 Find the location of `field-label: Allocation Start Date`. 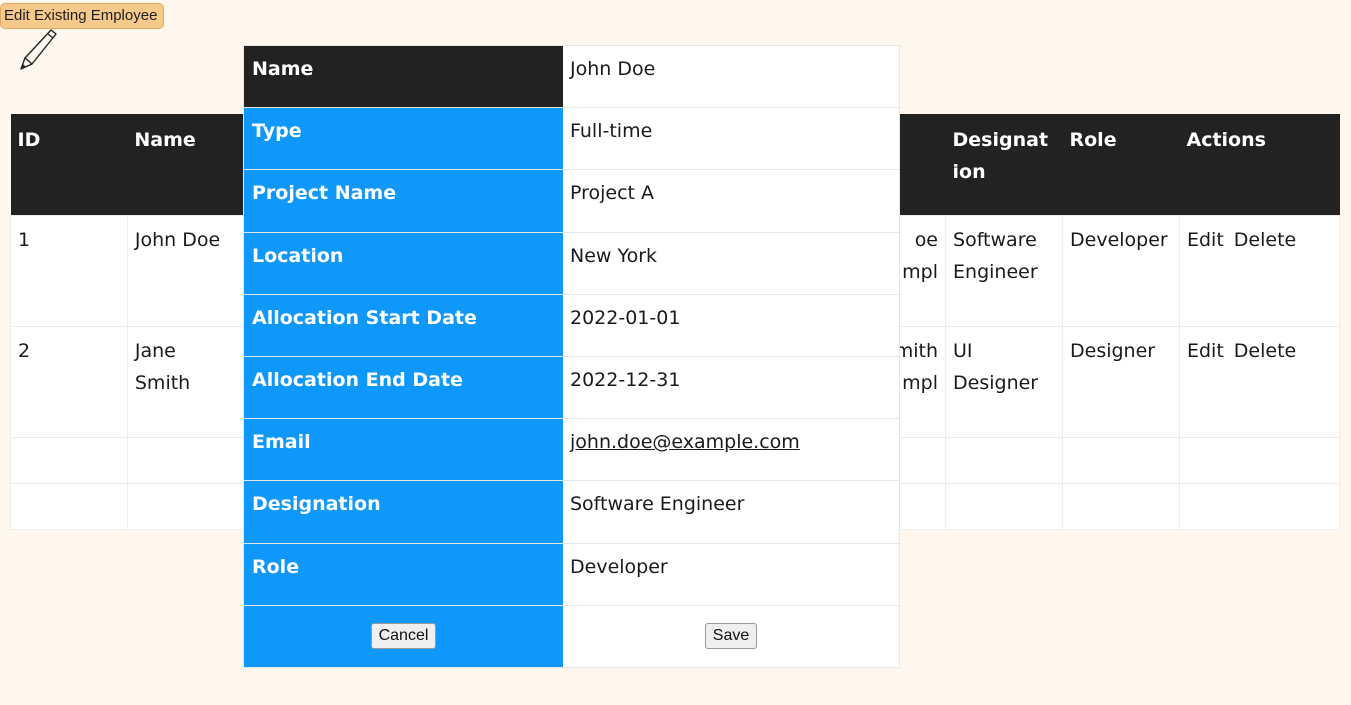

field-label: Allocation Start Date is located at coordinates (403, 325).